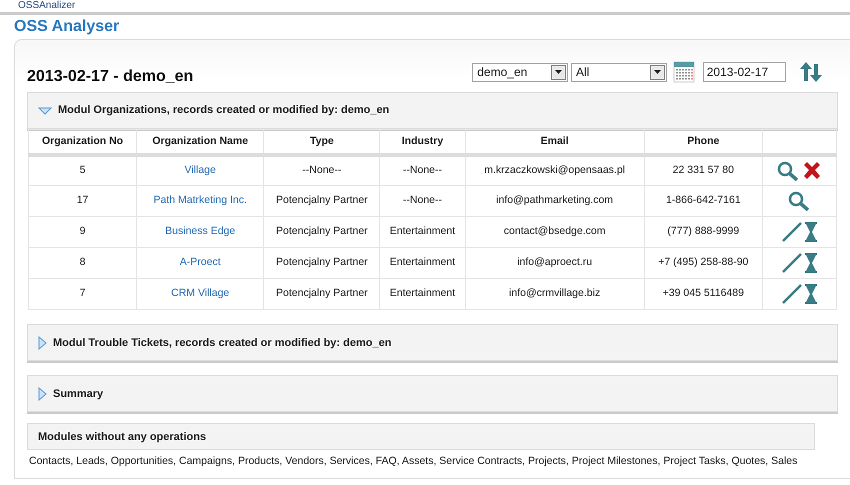 The image size is (850, 485). Describe the element at coordinates (554, 263) in the screenshot. I see `table-cell: info@aproect.ru` at that location.